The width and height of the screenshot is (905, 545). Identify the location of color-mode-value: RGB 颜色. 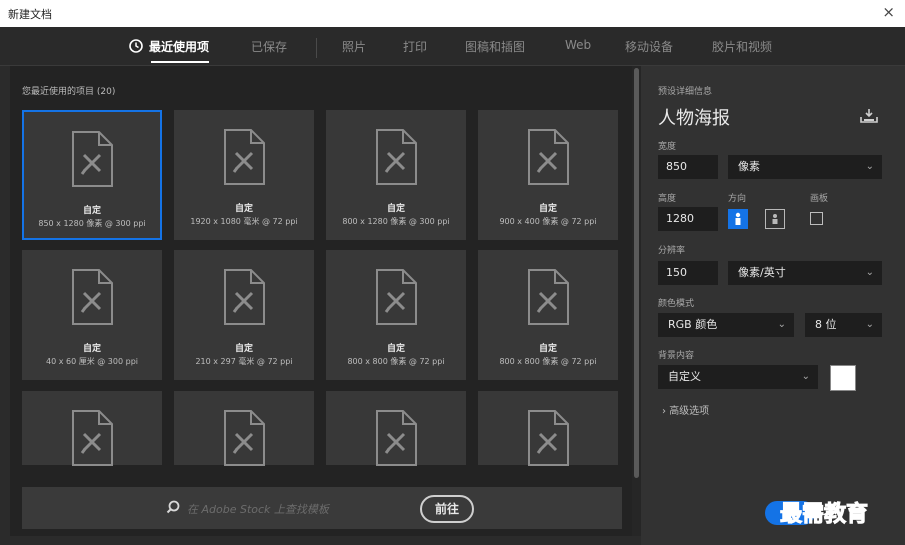
(693, 324).